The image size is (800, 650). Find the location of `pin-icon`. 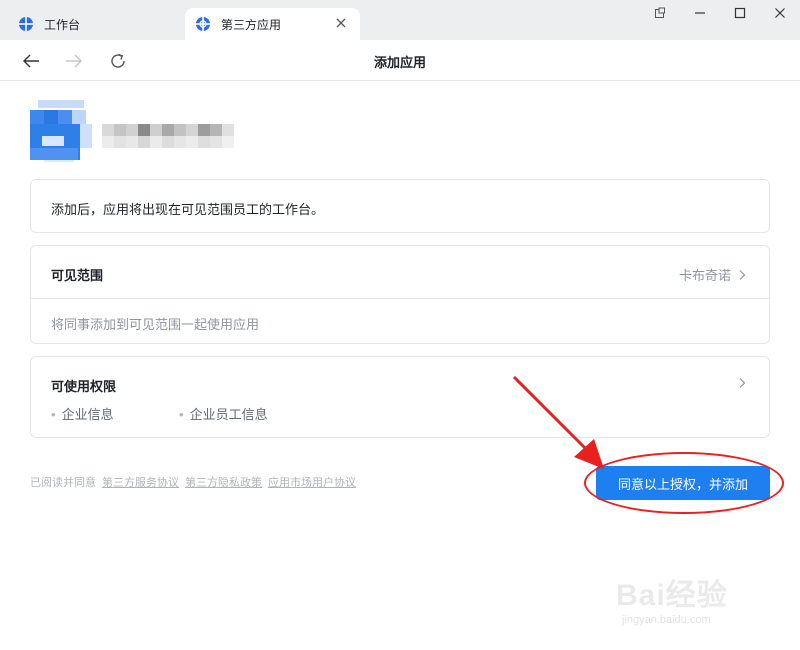

pin-icon is located at coordinates (660, 12).